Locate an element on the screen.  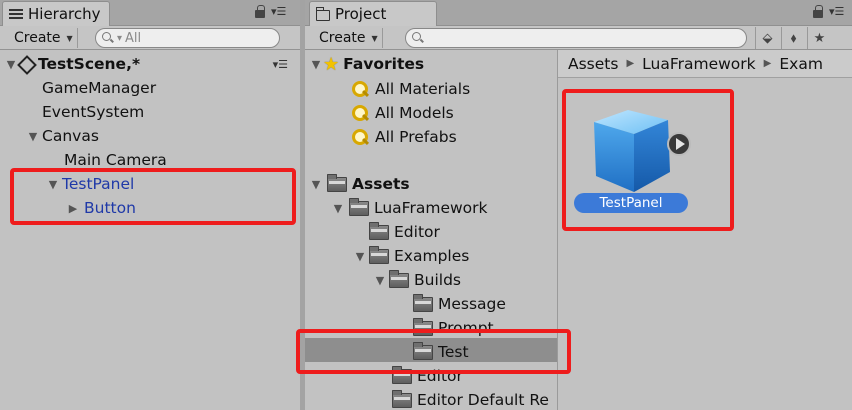
folder-editor-default-resources: Editor Default Re is located at coordinates (474, 399).